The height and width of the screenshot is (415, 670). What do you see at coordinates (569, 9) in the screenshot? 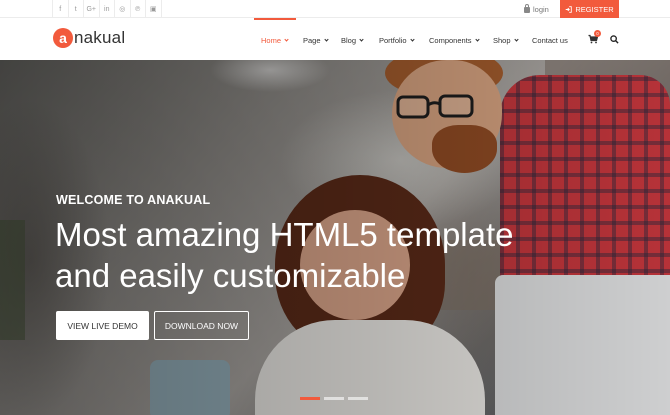
I see `sign-in-icon` at bounding box center [569, 9].